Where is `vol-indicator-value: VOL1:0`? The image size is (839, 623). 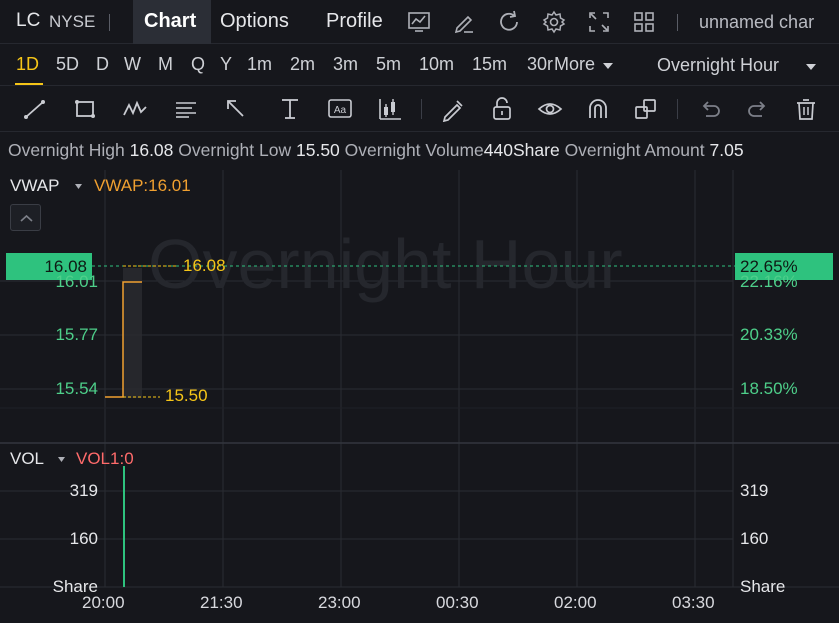 vol-indicator-value: VOL1:0 is located at coordinates (105, 458).